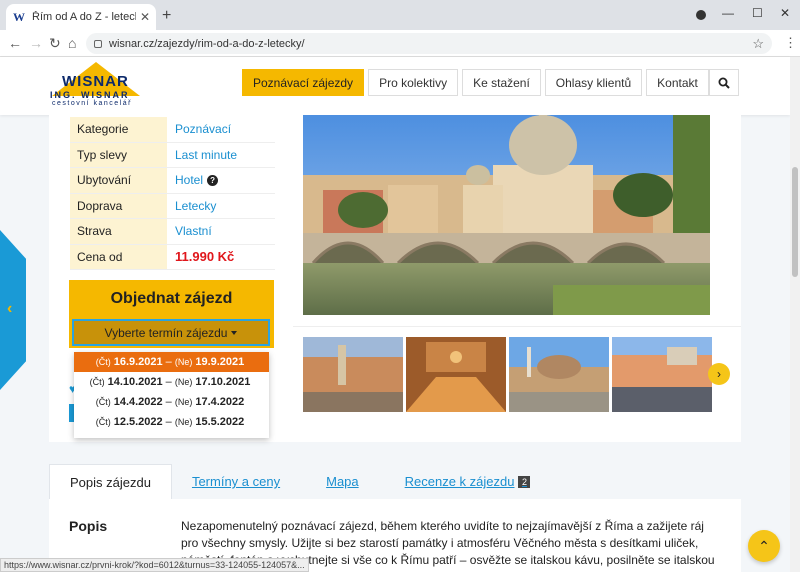 The height and width of the screenshot is (572, 800). I want to click on description-heading: Popis, so click(88, 526).